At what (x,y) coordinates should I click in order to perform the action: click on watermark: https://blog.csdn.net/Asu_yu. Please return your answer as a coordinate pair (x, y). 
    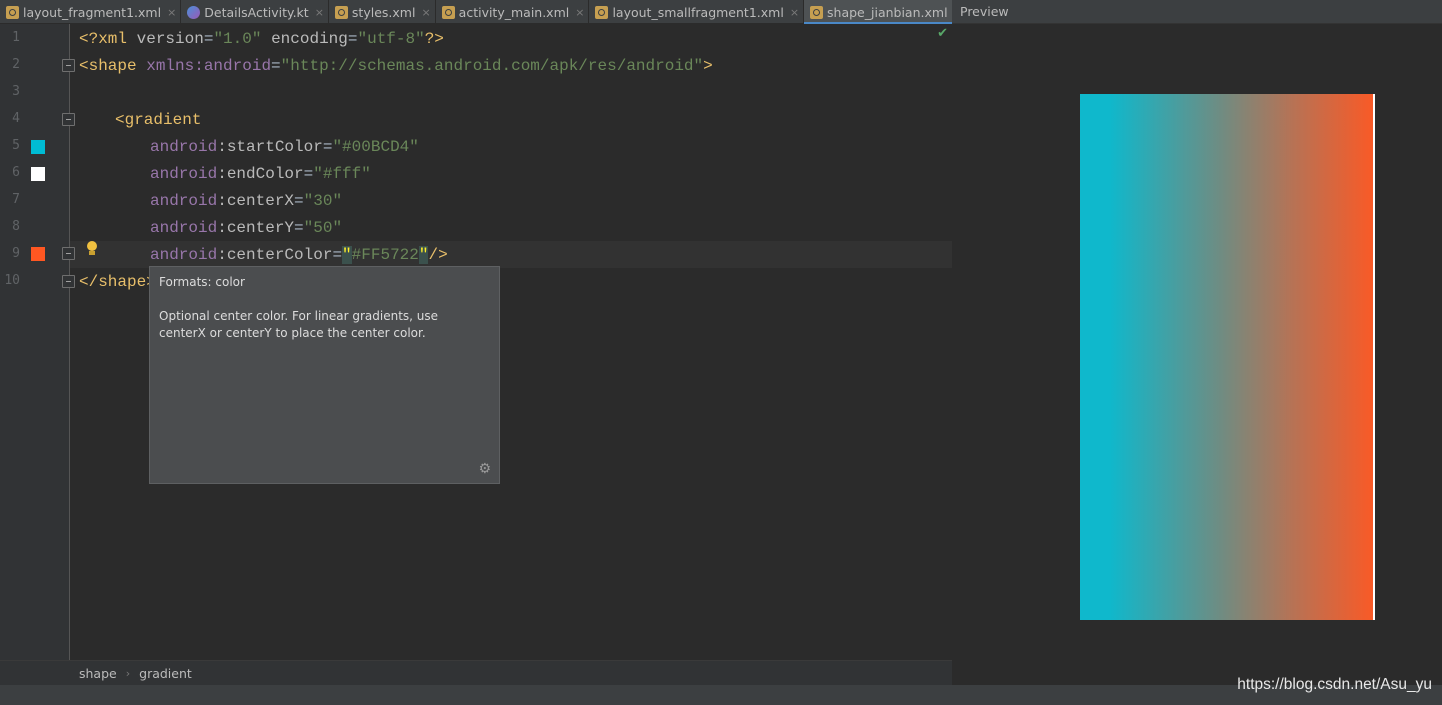
    Looking at the image, I should click on (1334, 684).